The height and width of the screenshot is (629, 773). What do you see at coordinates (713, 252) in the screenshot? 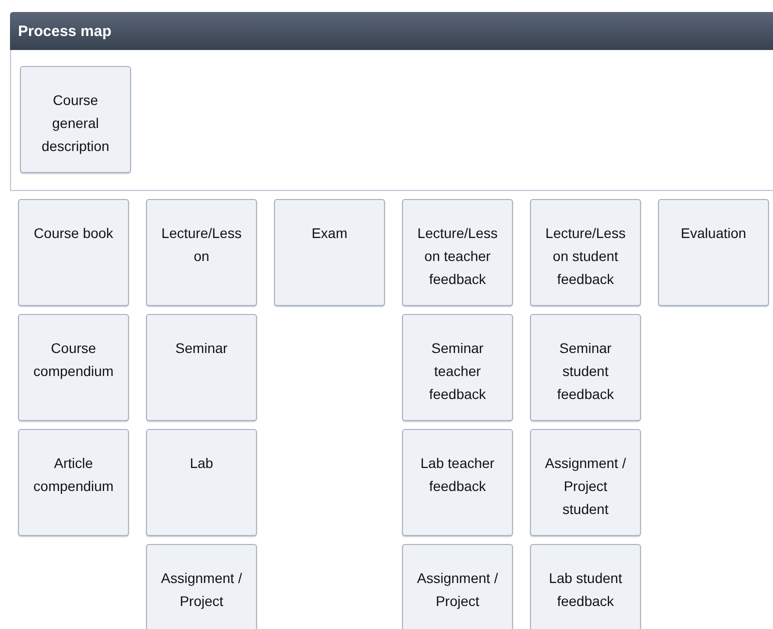
I see `process-tile: Evaluation` at bounding box center [713, 252].